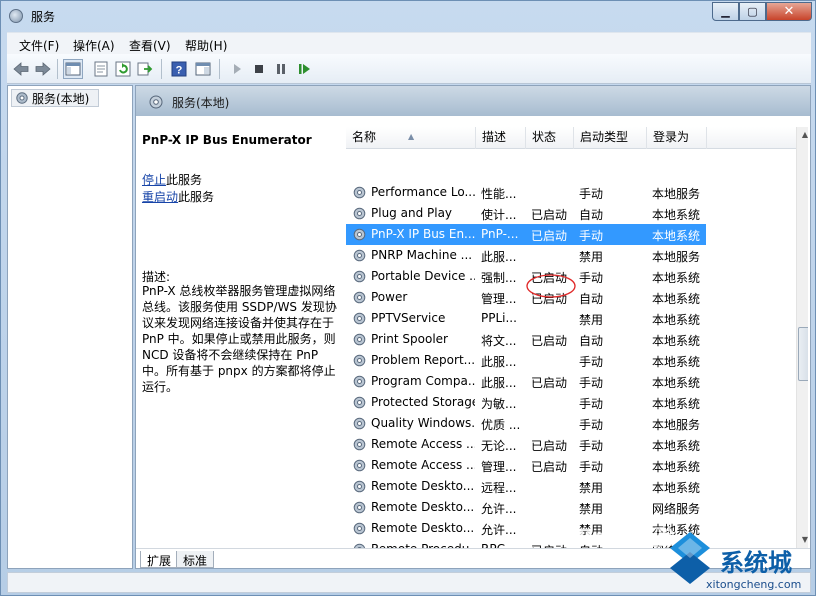 The width and height of the screenshot is (816, 596). What do you see at coordinates (526, 444) in the screenshot?
I see `table-row: Remote Access ... 无论... 已启动 手动 本地系统` at bounding box center [526, 444].